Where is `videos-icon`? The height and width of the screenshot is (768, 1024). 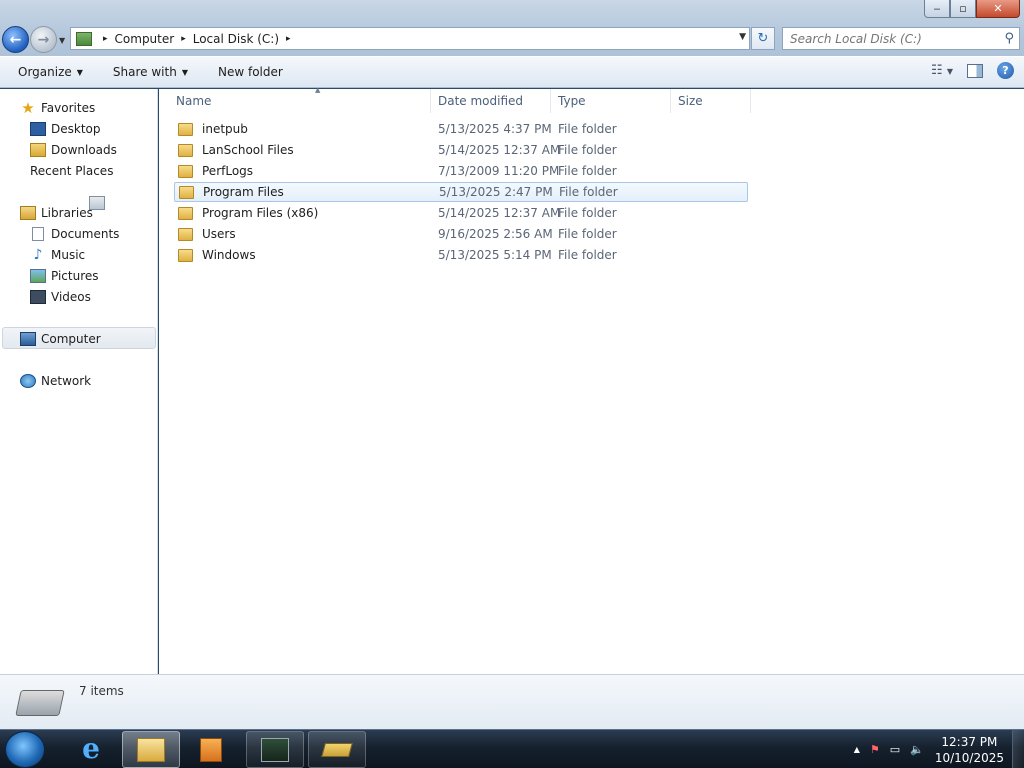
videos-icon is located at coordinates (38, 296).